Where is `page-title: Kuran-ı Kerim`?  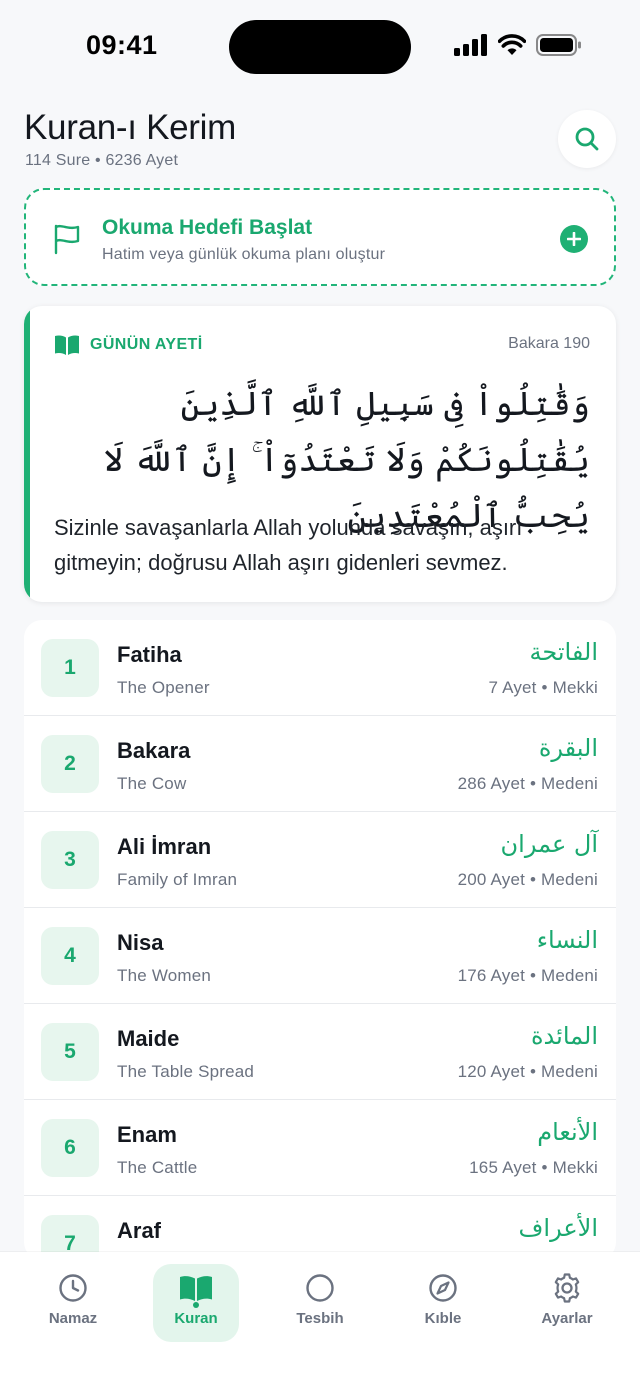 page-title: Kuran-ı Kerim is located at coordinates (130, 127).